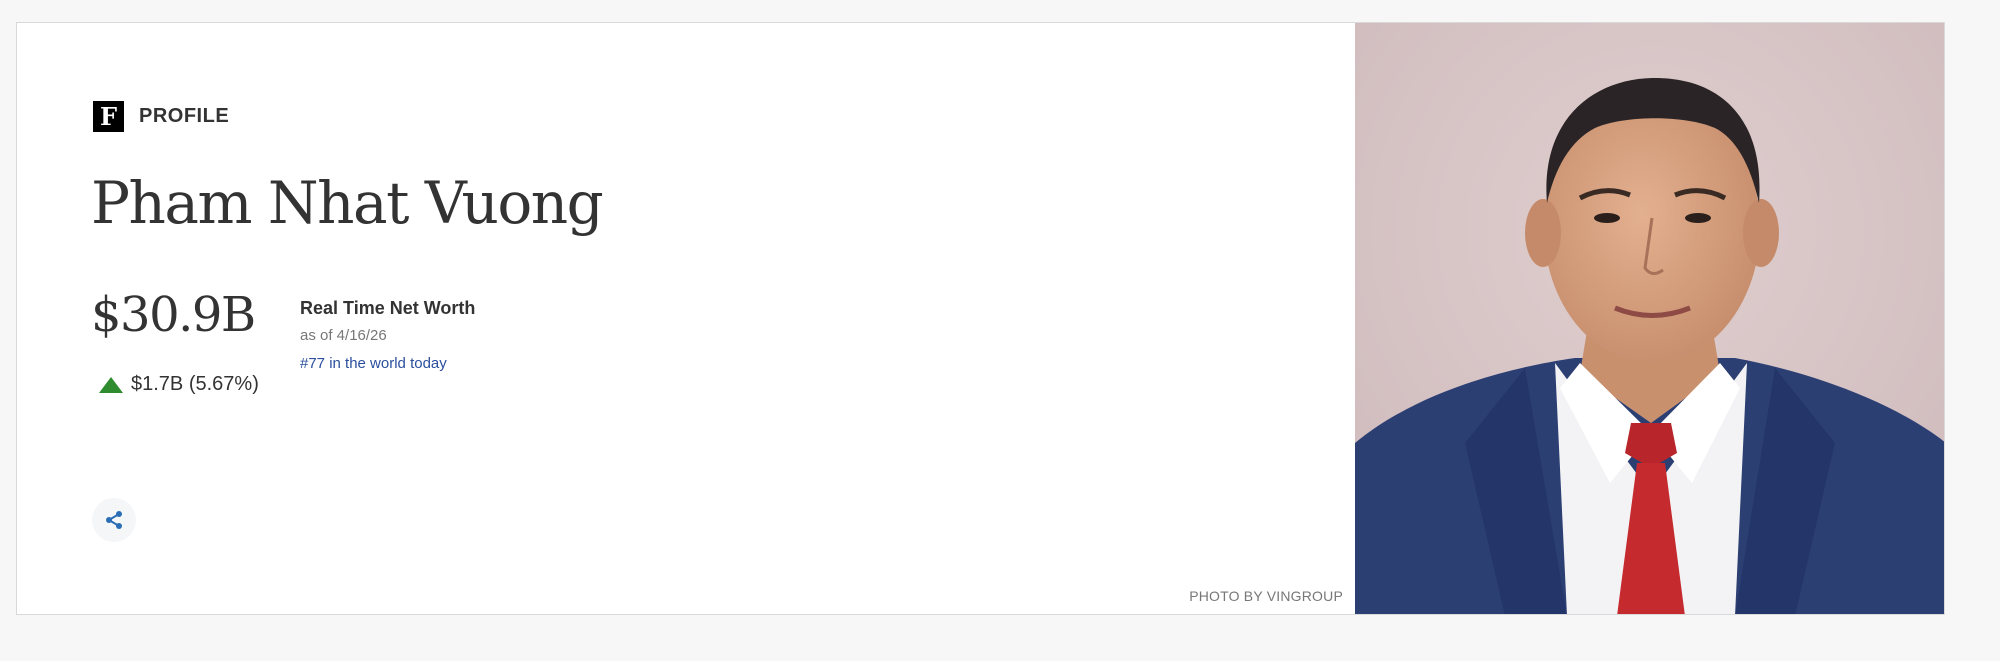 The image size is (2000, 661). What do you see at coordinates (1266, 596) in the screenshot?
I see `photo-credit: PHOTO BY VINGROUP` at bounding box center [1266, 596].